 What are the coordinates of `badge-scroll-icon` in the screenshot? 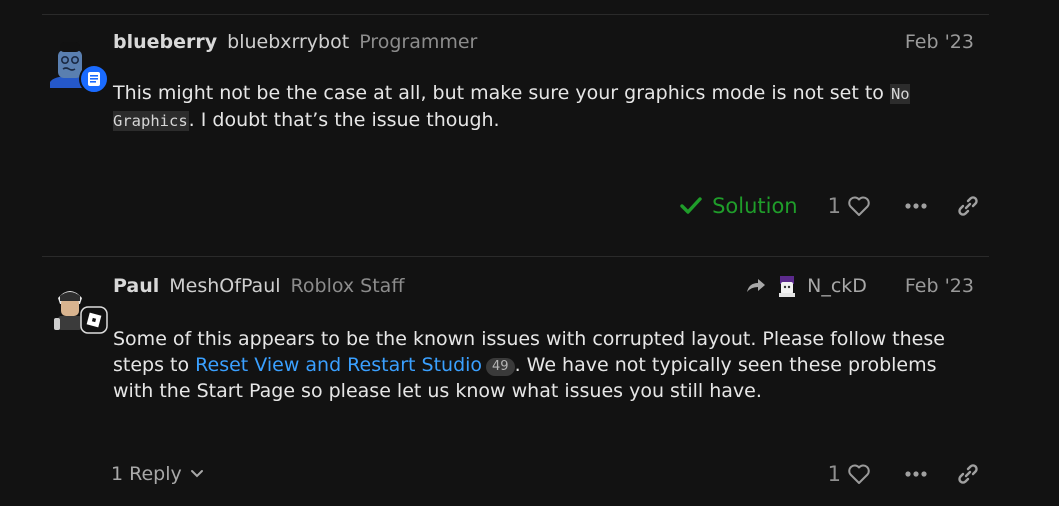 It's located at (94, 79).